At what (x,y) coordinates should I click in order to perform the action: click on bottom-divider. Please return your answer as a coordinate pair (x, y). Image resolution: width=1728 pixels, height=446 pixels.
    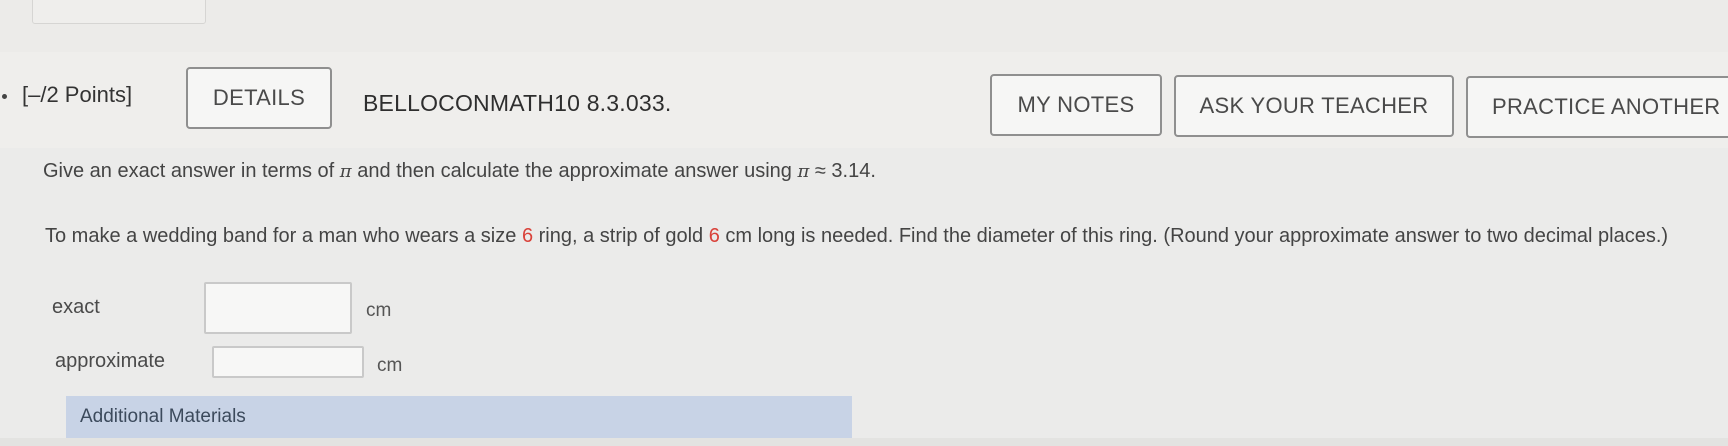
    Looking at the image, I should click on (864, 442).